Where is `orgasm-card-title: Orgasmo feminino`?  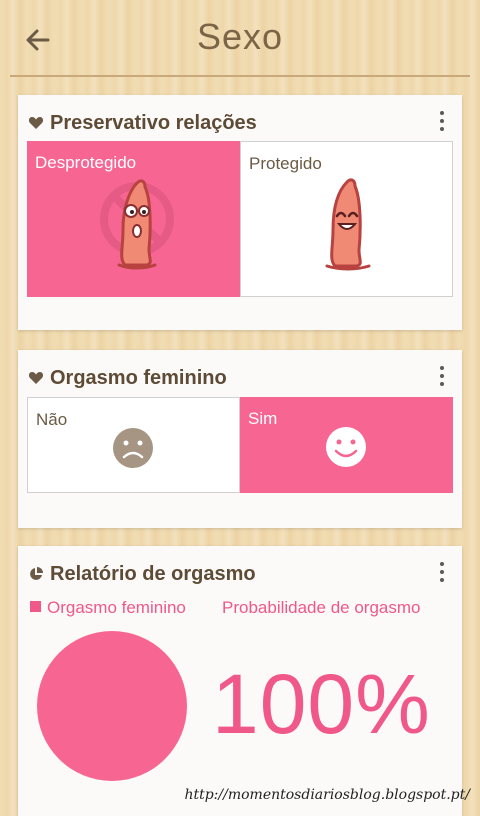
orgasm-card-title: Orgasmo feminino is located at coordinates (138, 377).